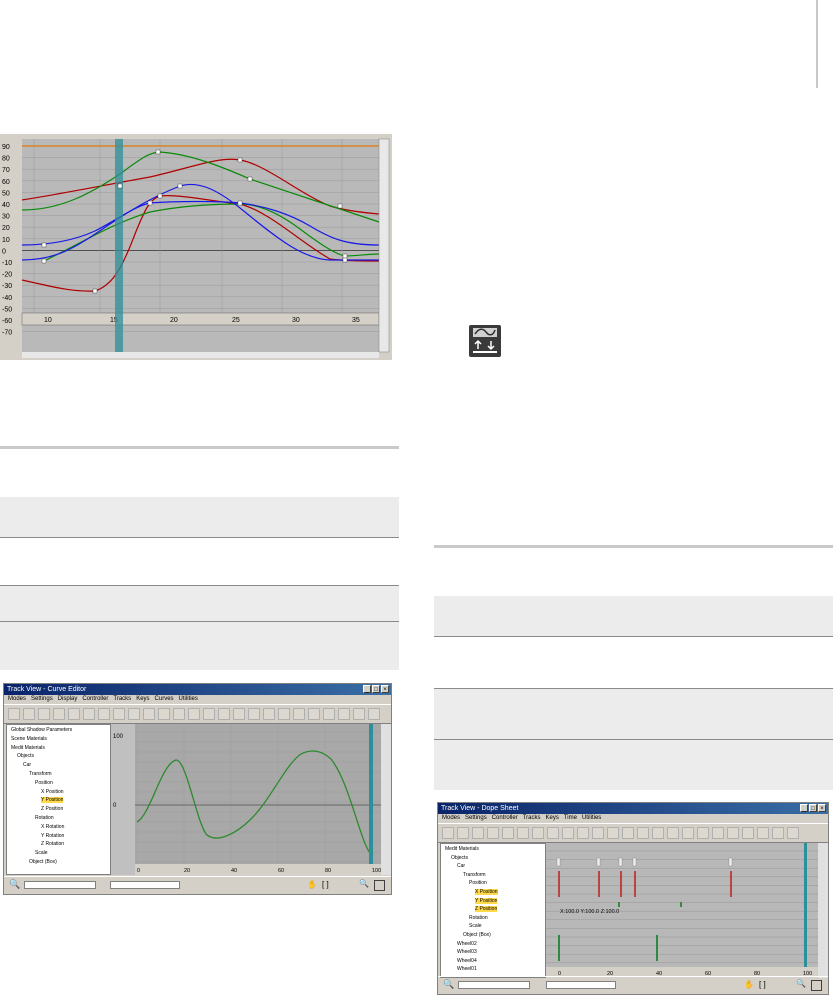 Image resolution: width=833 pixels, height=995 pixels. I want to click on tree-item: Z Rotation, so click(52, 844).